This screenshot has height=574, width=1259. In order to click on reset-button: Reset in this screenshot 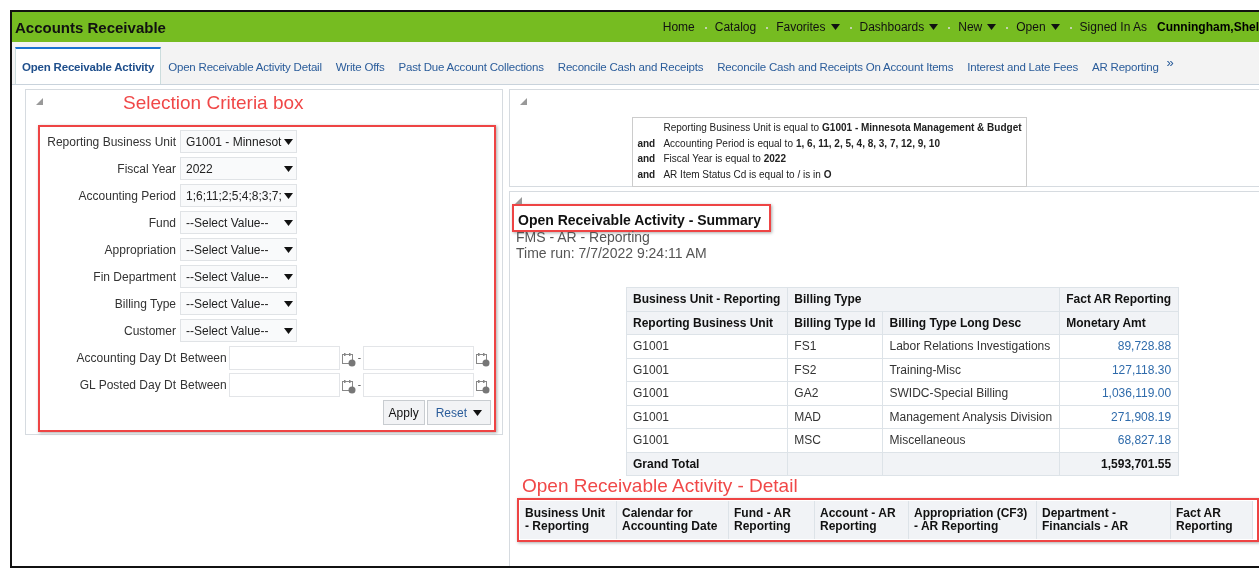, I will do `click(458, 412)`.